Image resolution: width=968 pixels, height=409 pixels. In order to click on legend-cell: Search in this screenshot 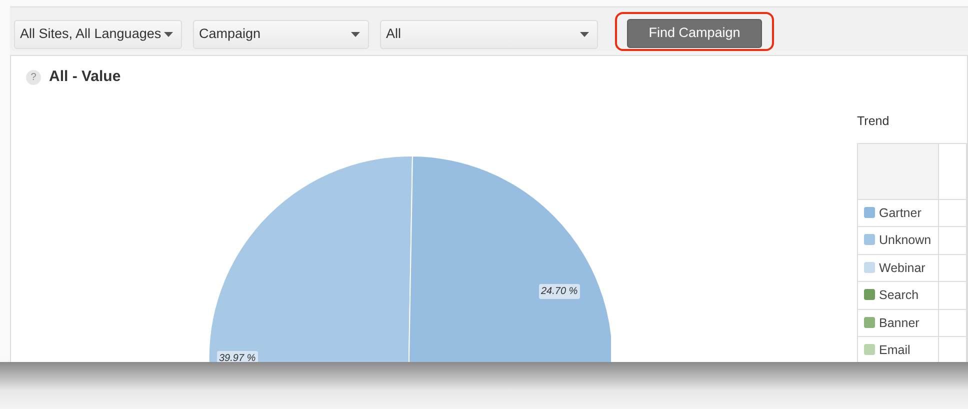, I will do `click(898, 296)`.